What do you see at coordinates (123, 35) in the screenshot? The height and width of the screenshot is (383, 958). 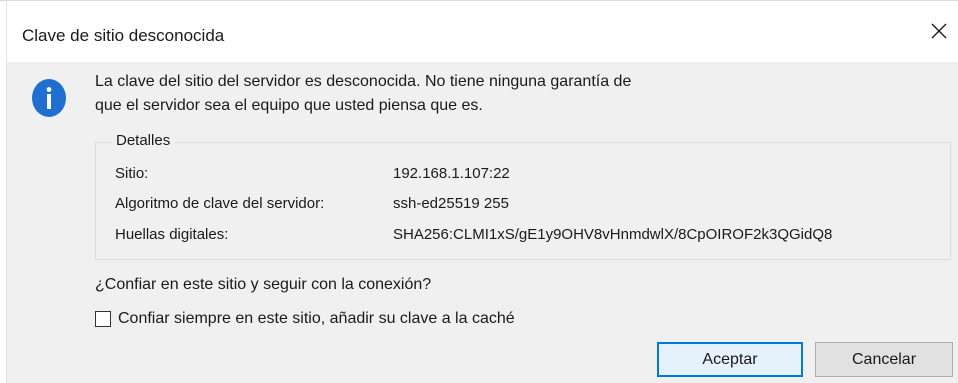 I see `window-title: Clave de sitio desconocida` at bounding box center [123, 35].